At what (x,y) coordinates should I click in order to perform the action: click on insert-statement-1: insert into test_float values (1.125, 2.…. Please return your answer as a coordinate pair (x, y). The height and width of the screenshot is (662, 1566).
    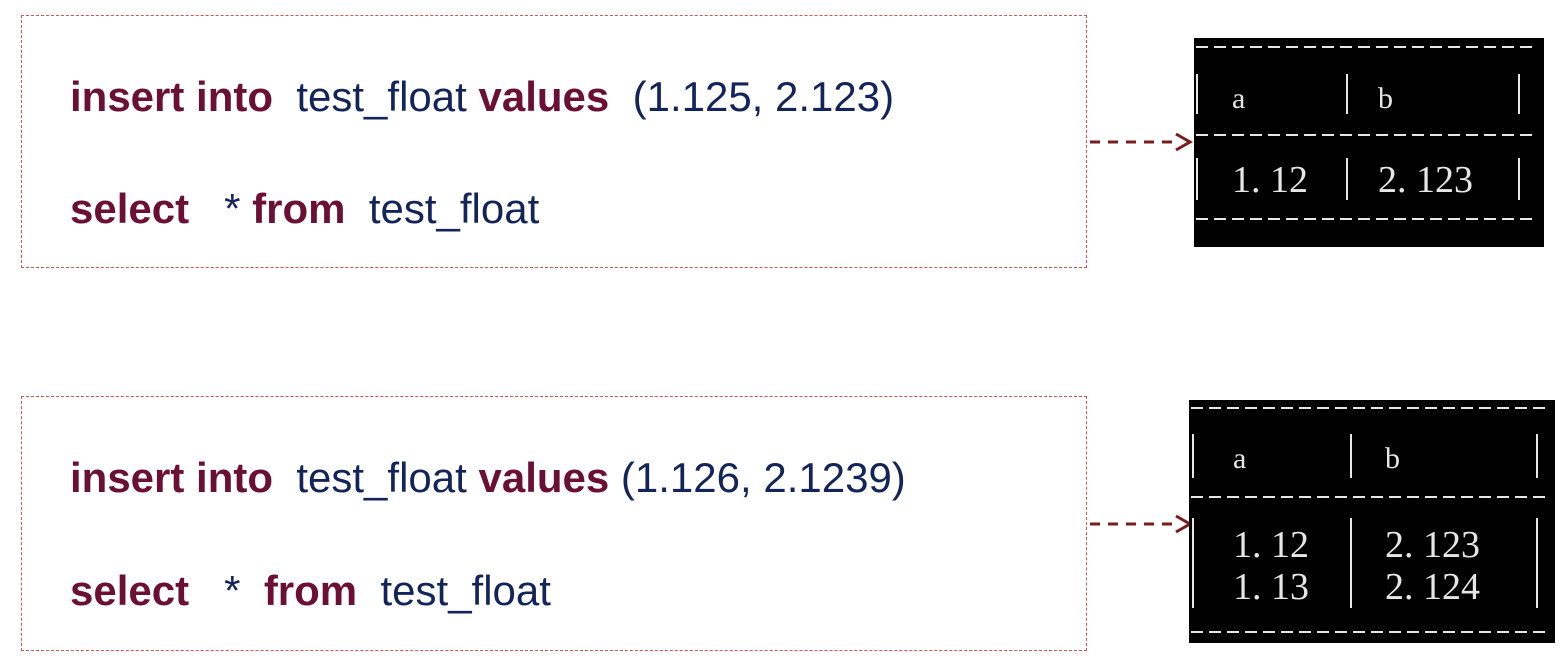
    Looking at the image, I should click on (482, 97).